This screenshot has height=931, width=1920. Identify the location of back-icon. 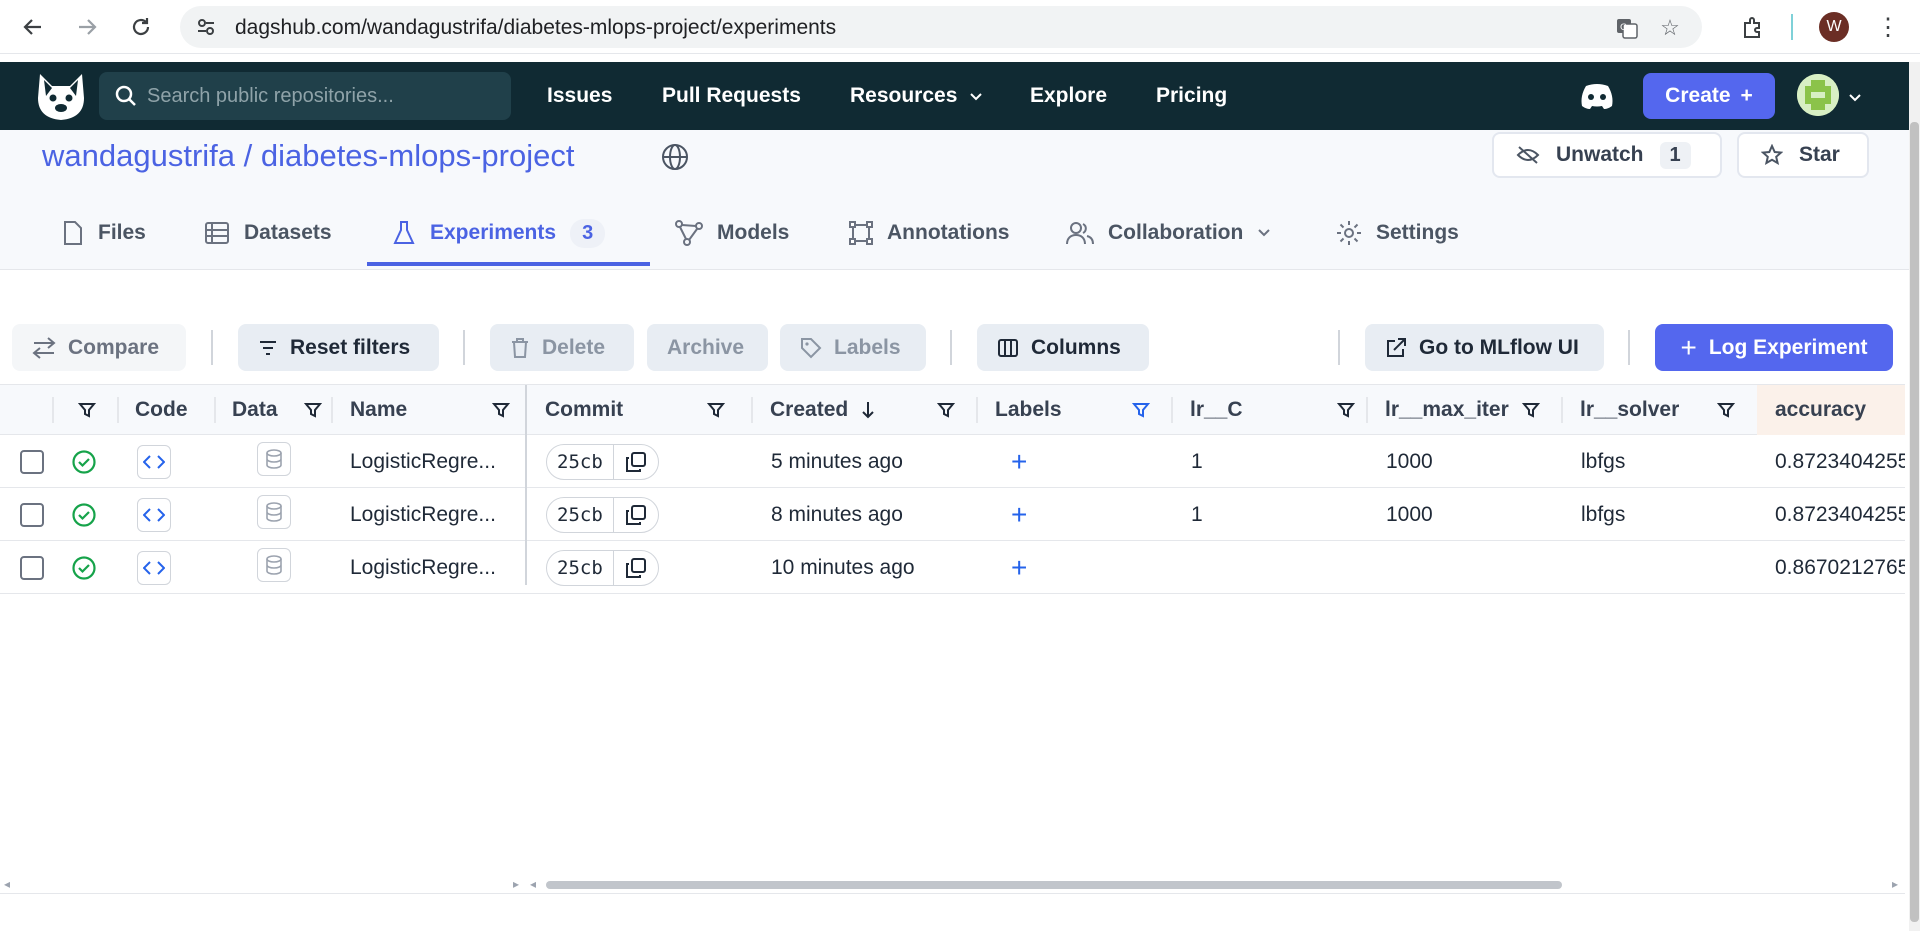
(33, 27).